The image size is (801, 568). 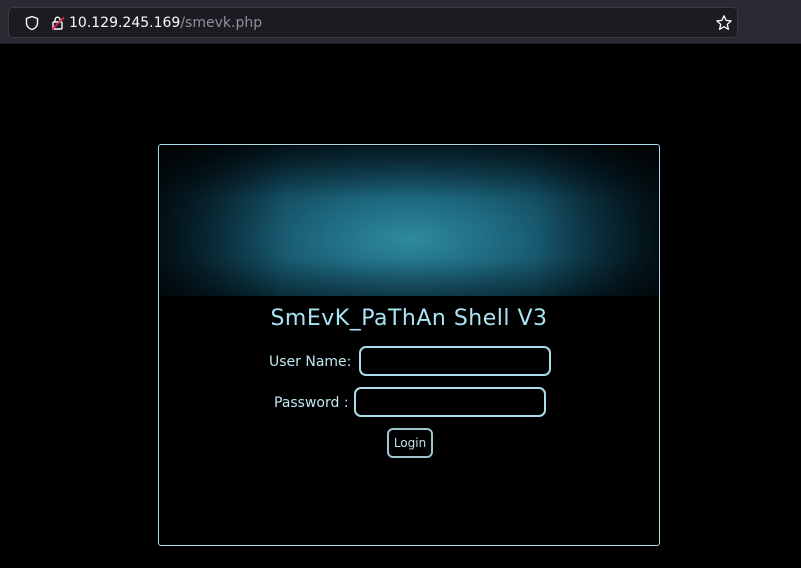 I want to click on page-title: SmEvK_PaThAn Shell V3, so click(x=409, y=318).